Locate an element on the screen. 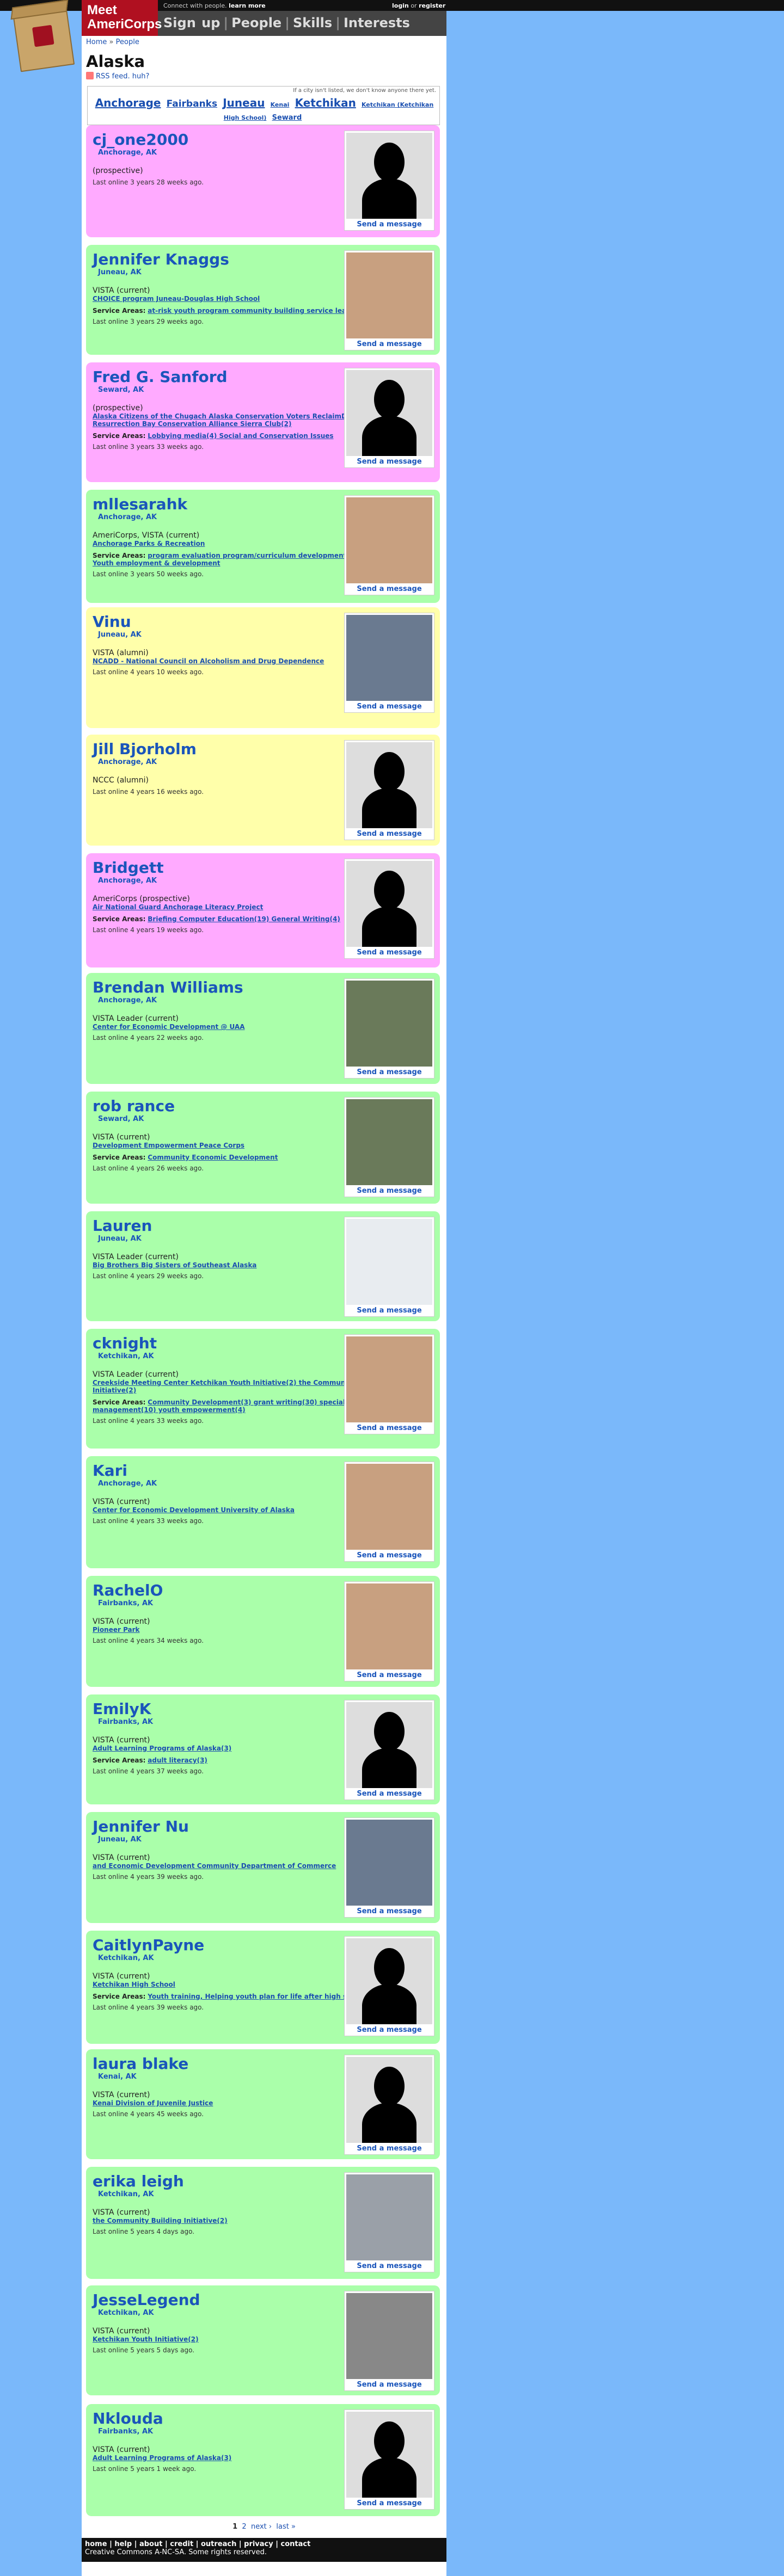 This screenshot has width=784, height=2576. service-area-links: Community Economic Development is located at coordinates (213, 1157).